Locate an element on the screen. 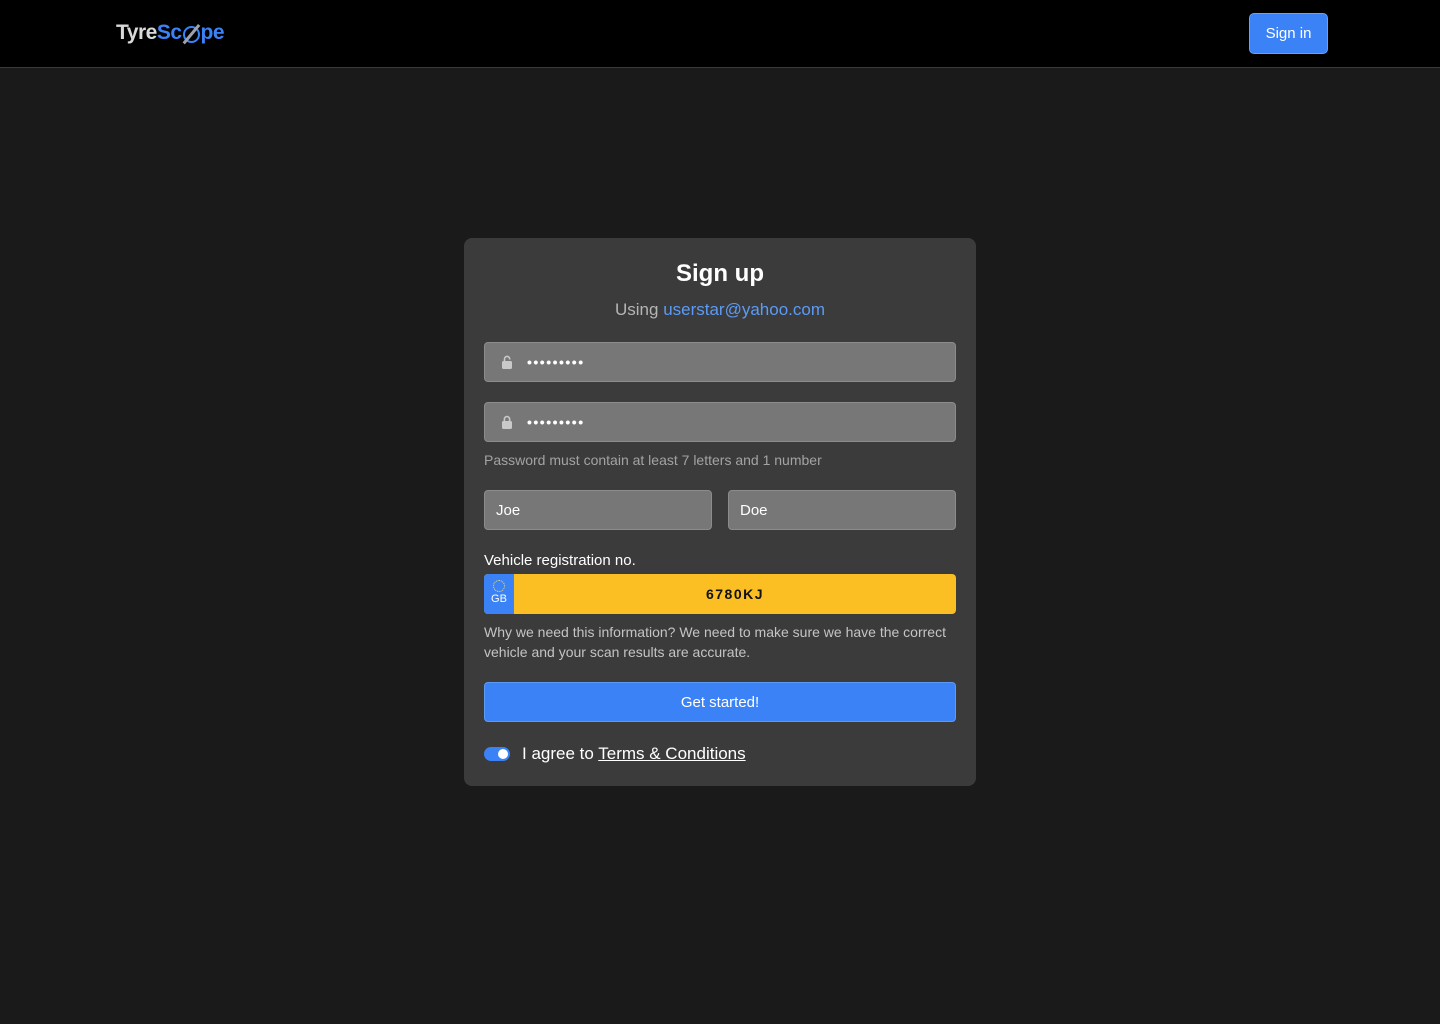 This screenshot has height=1024, width=1440. plate-country-code: GB is located at coordinates (499, 599).